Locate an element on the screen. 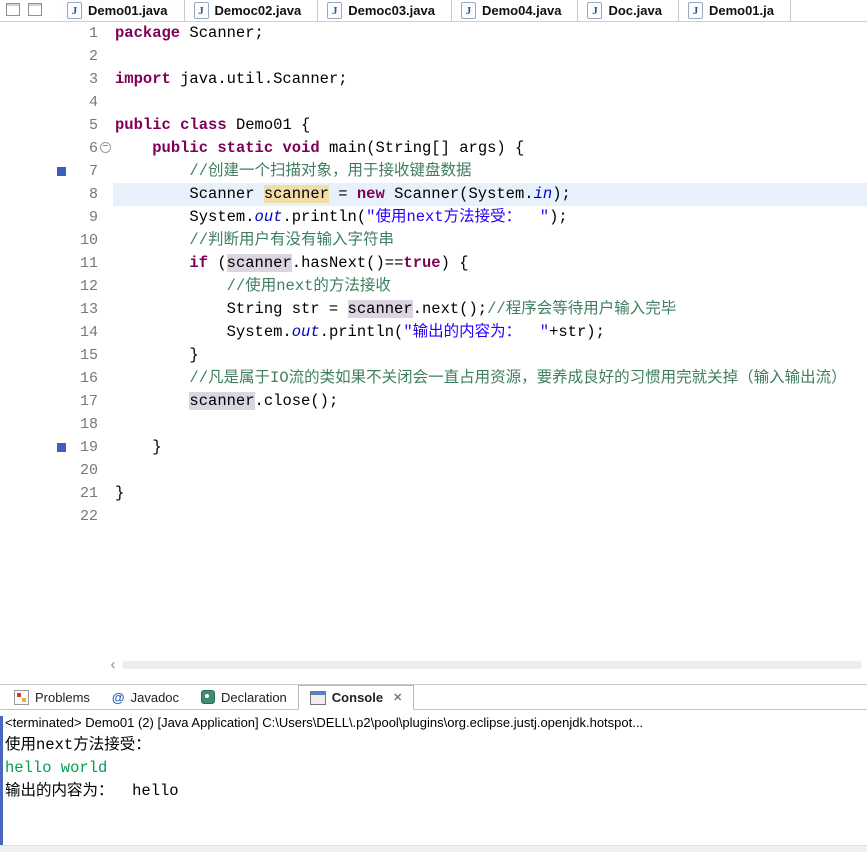  editor-tab-demo01-java: J Demo01.java is located at coordinates (121, 10).